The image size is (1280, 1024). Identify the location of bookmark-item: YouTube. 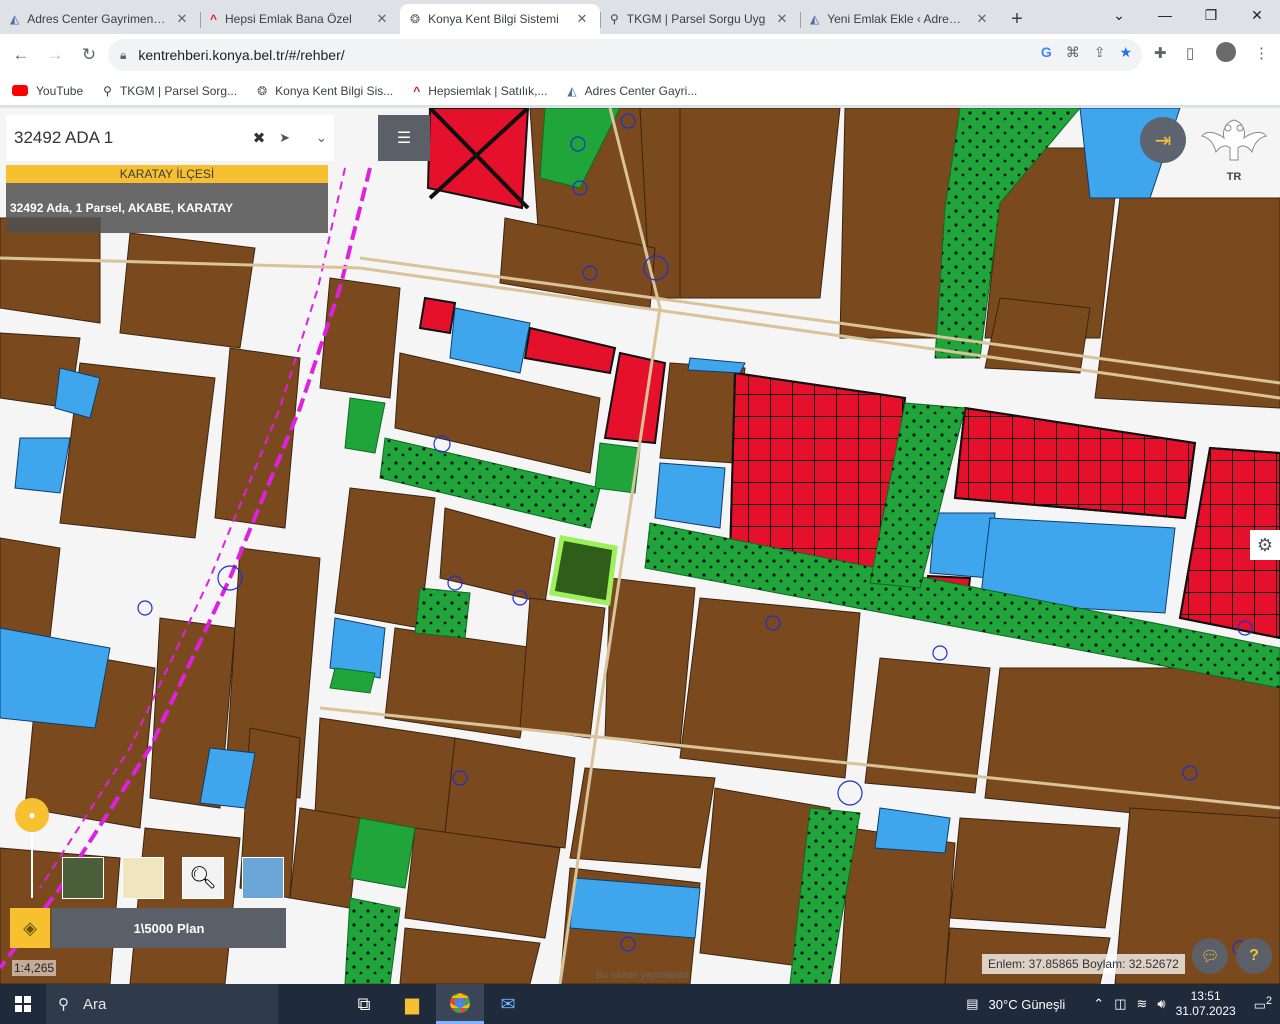
(47, 91).